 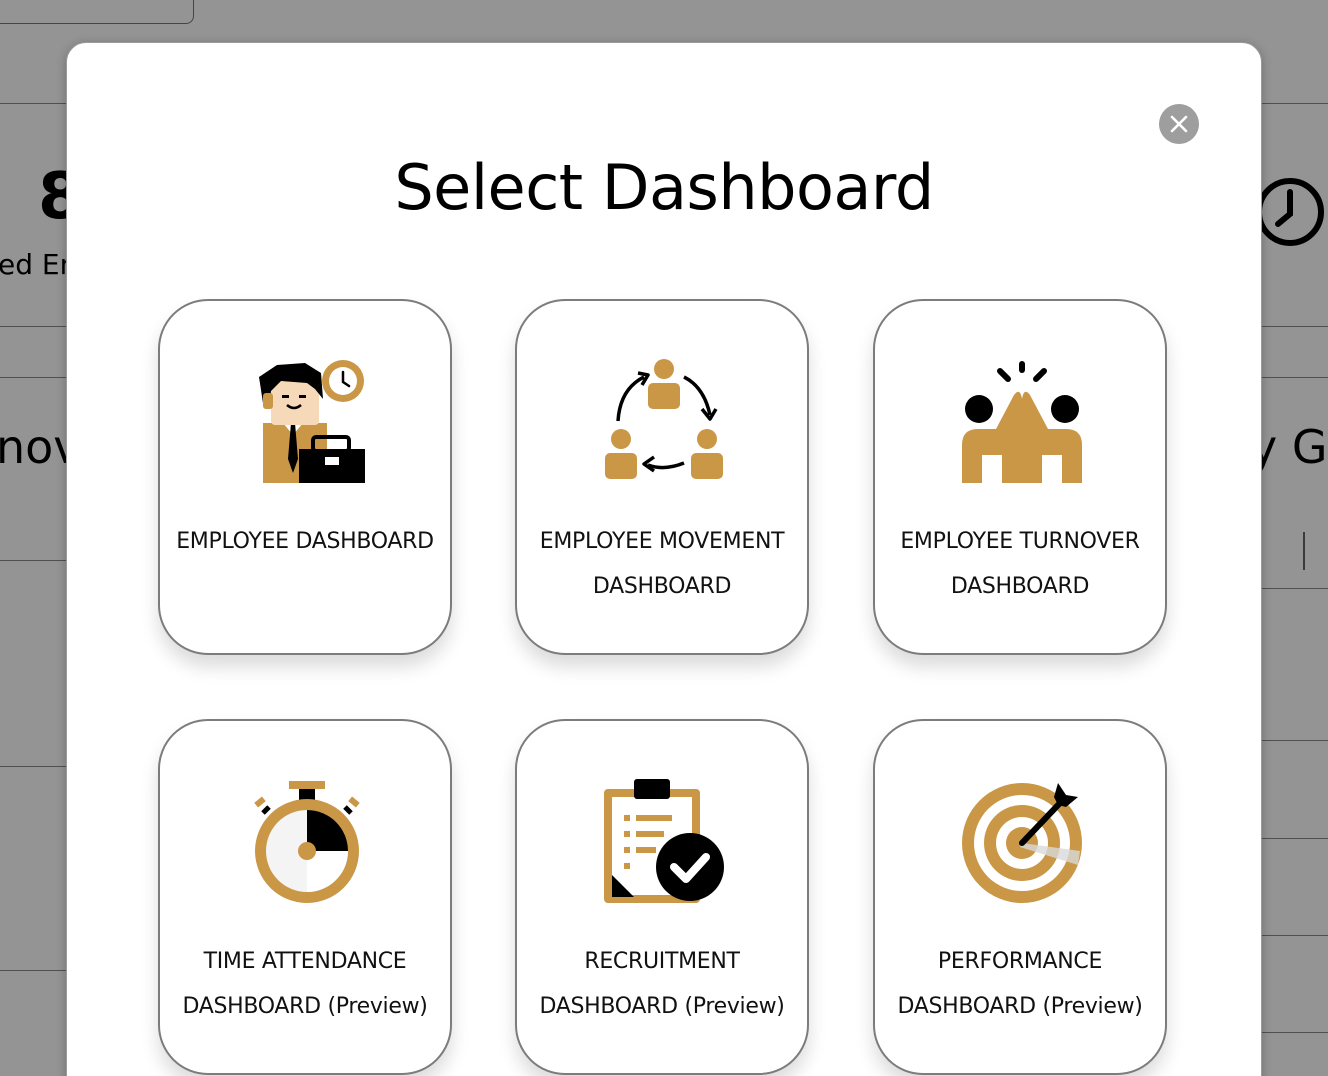 What do you see at coordinates (305, 984) in the screenshot?
I see `card-label: TIME ATTENDANCE DASHBOARD (Preview)` at bounding box center [305, 984].